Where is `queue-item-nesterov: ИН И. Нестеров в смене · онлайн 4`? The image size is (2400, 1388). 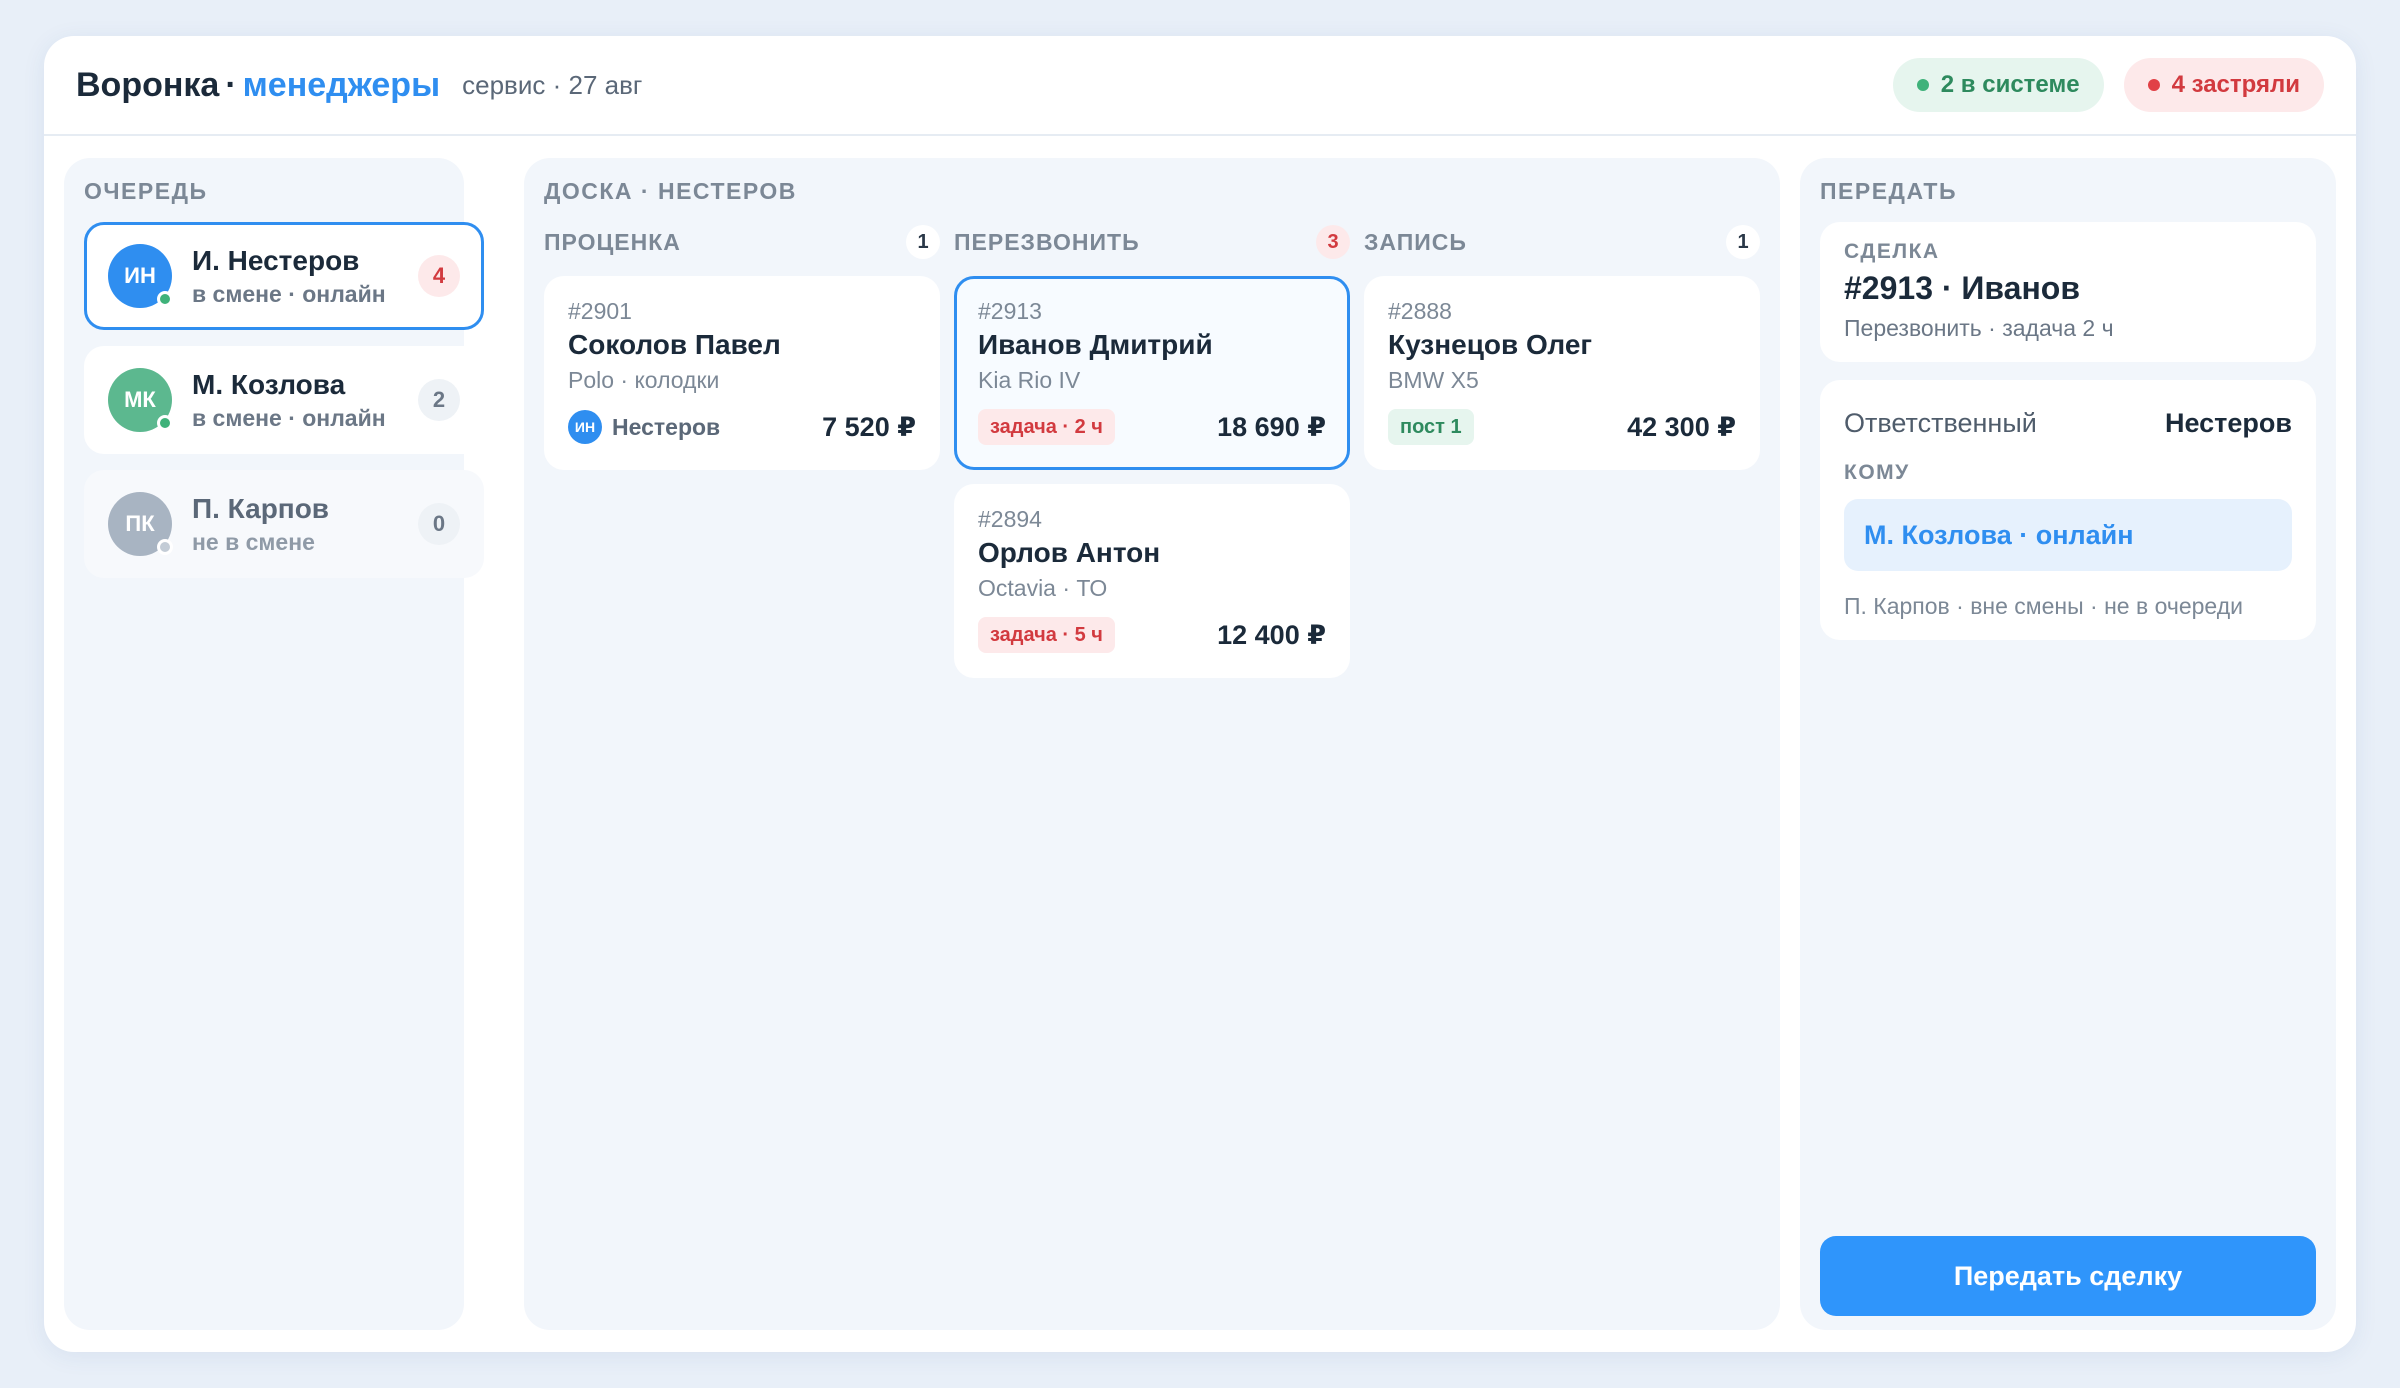 queue-item-nesterov: ИН И. Нестеров в смене · онлайн 4 is located at coordinates (284, 276).